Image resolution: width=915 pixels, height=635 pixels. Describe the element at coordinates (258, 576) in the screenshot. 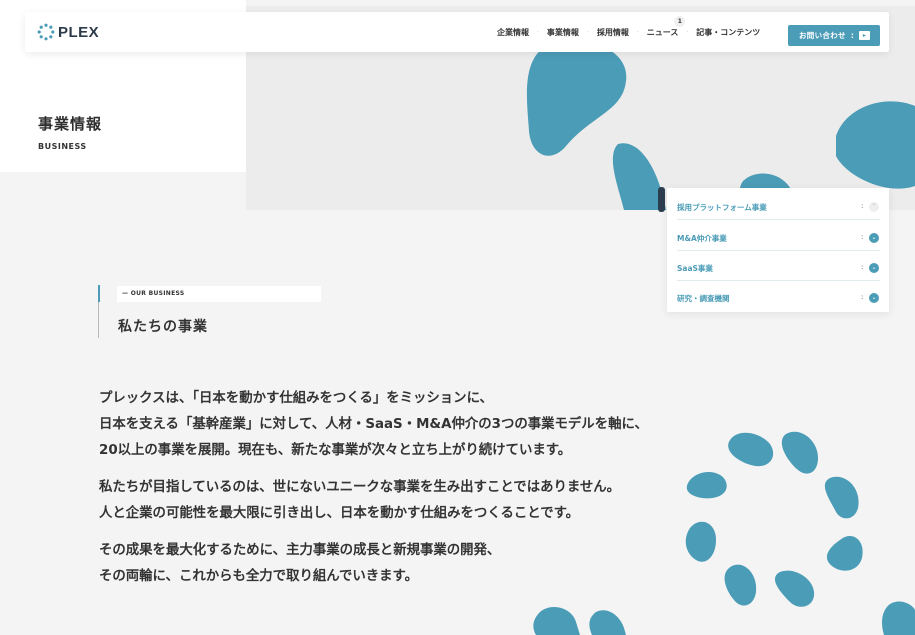

I see `text-line: その両輪に、これからも全力で取り組んでいきます。` at that location.